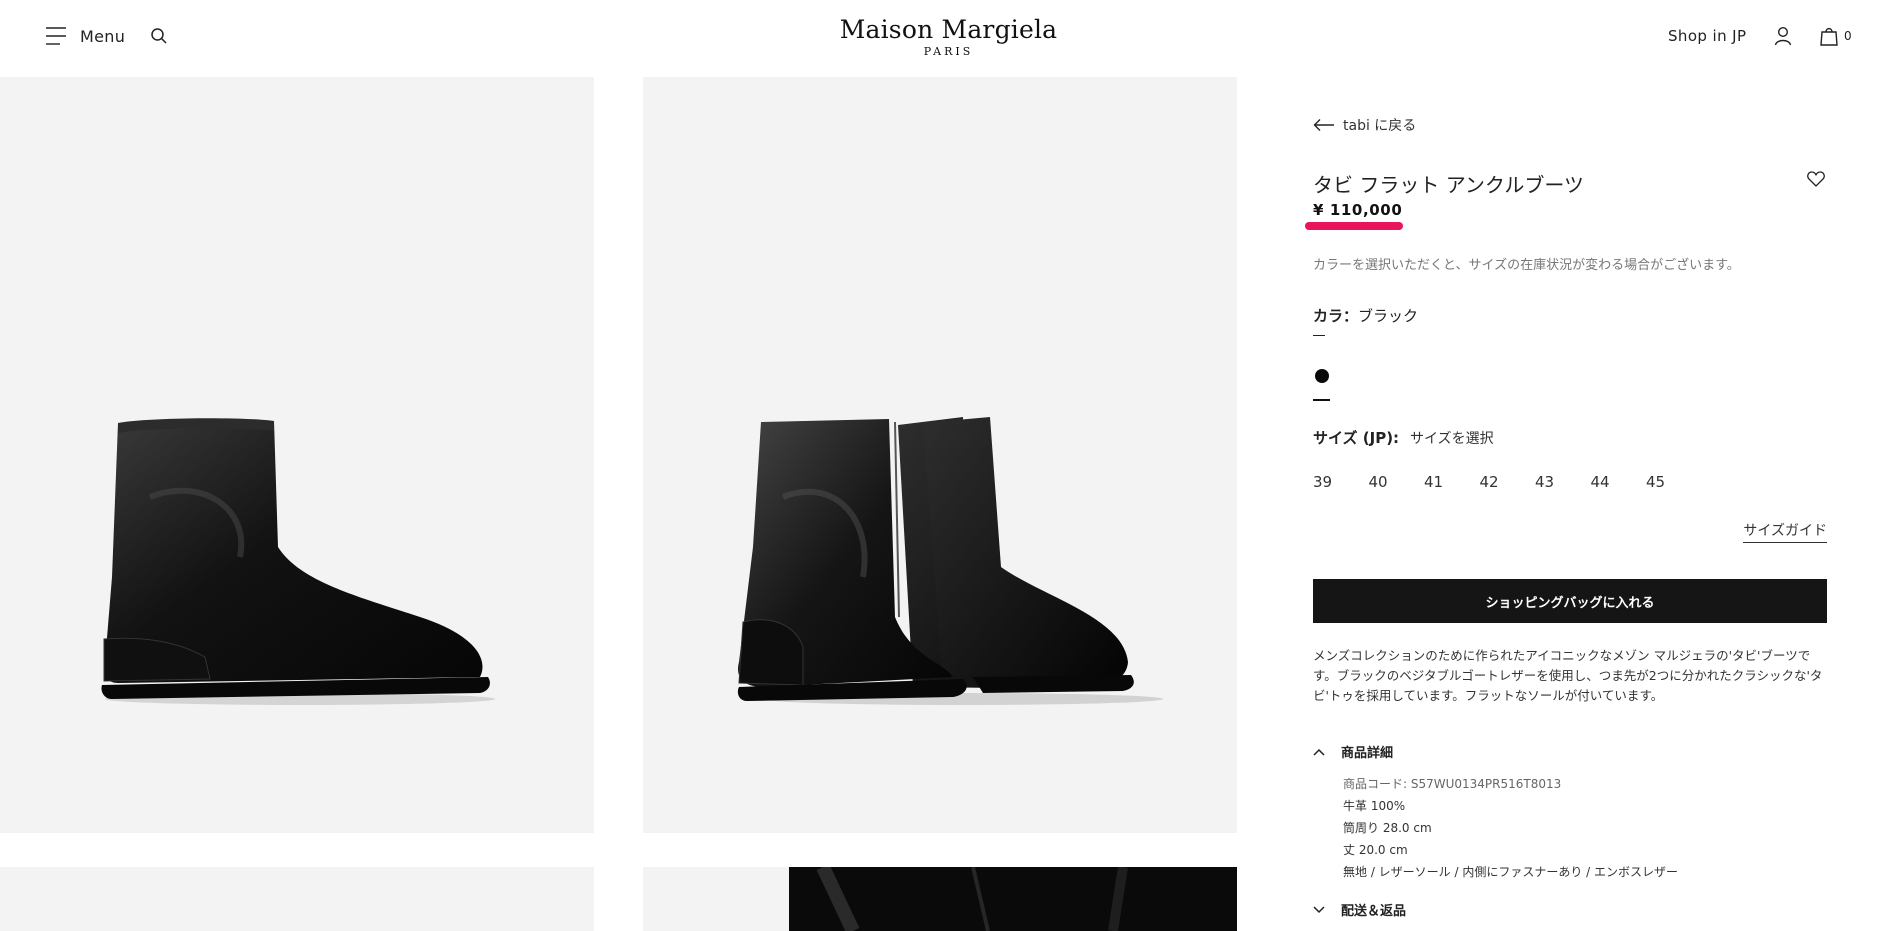  I want to click on size-options: 39 40 41 42 43 44 45, so click(1507, 482).